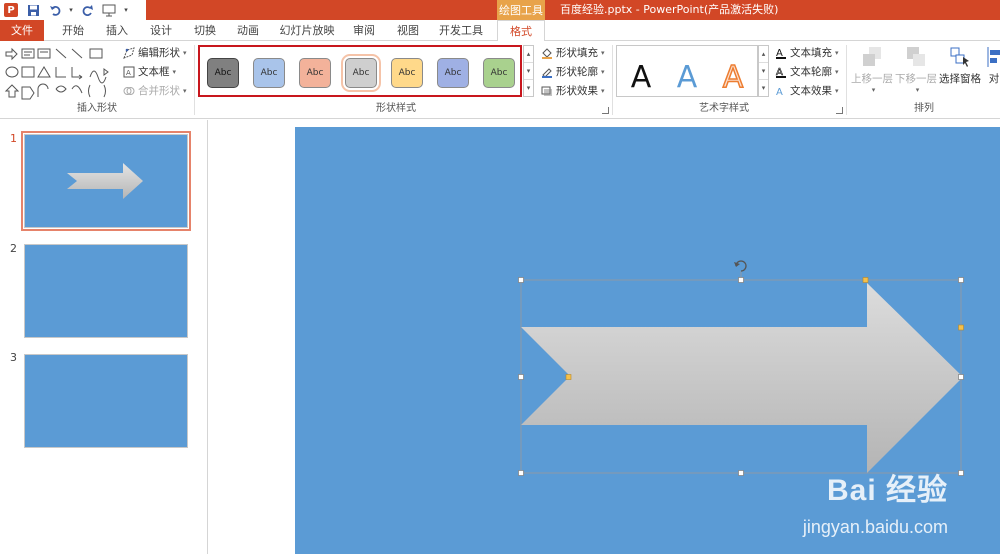 This screenshot has width=1000, height=554. What do you see at coordinates (916, 69) in the screenshot?
I see `send-backward-button: 下移一层 ▾` at bounding box center [916, 69].